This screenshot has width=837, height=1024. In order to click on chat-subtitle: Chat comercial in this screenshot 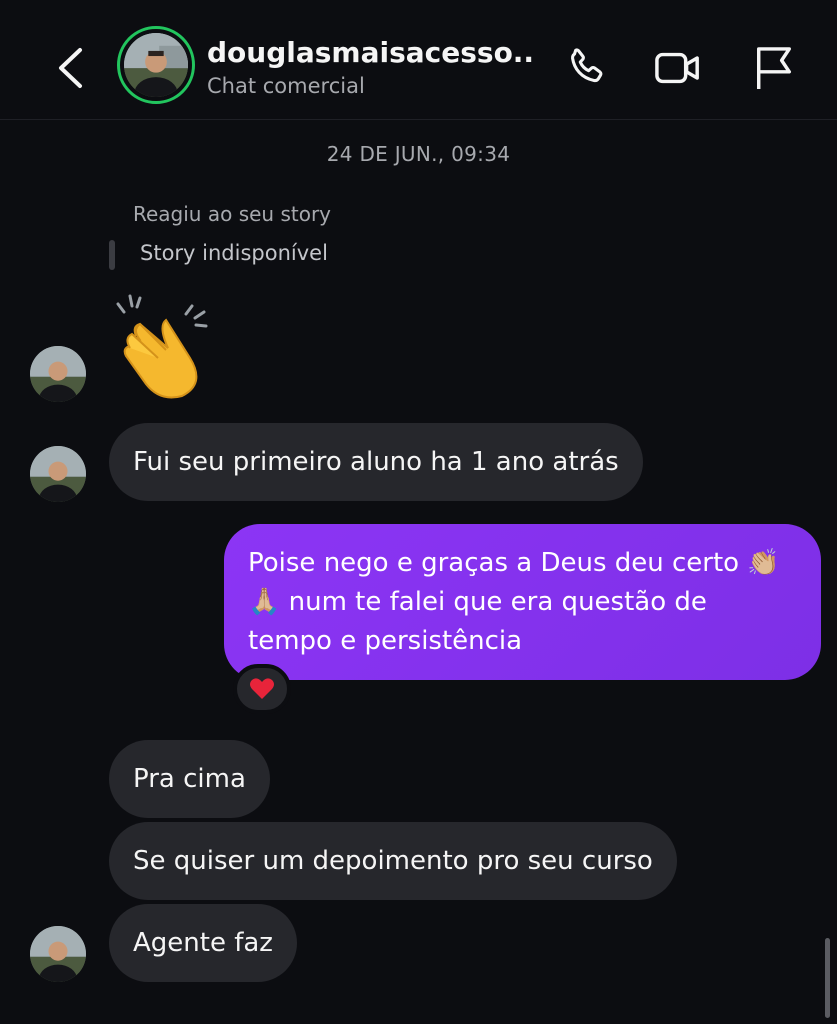, I will do `click(286, 86)`.